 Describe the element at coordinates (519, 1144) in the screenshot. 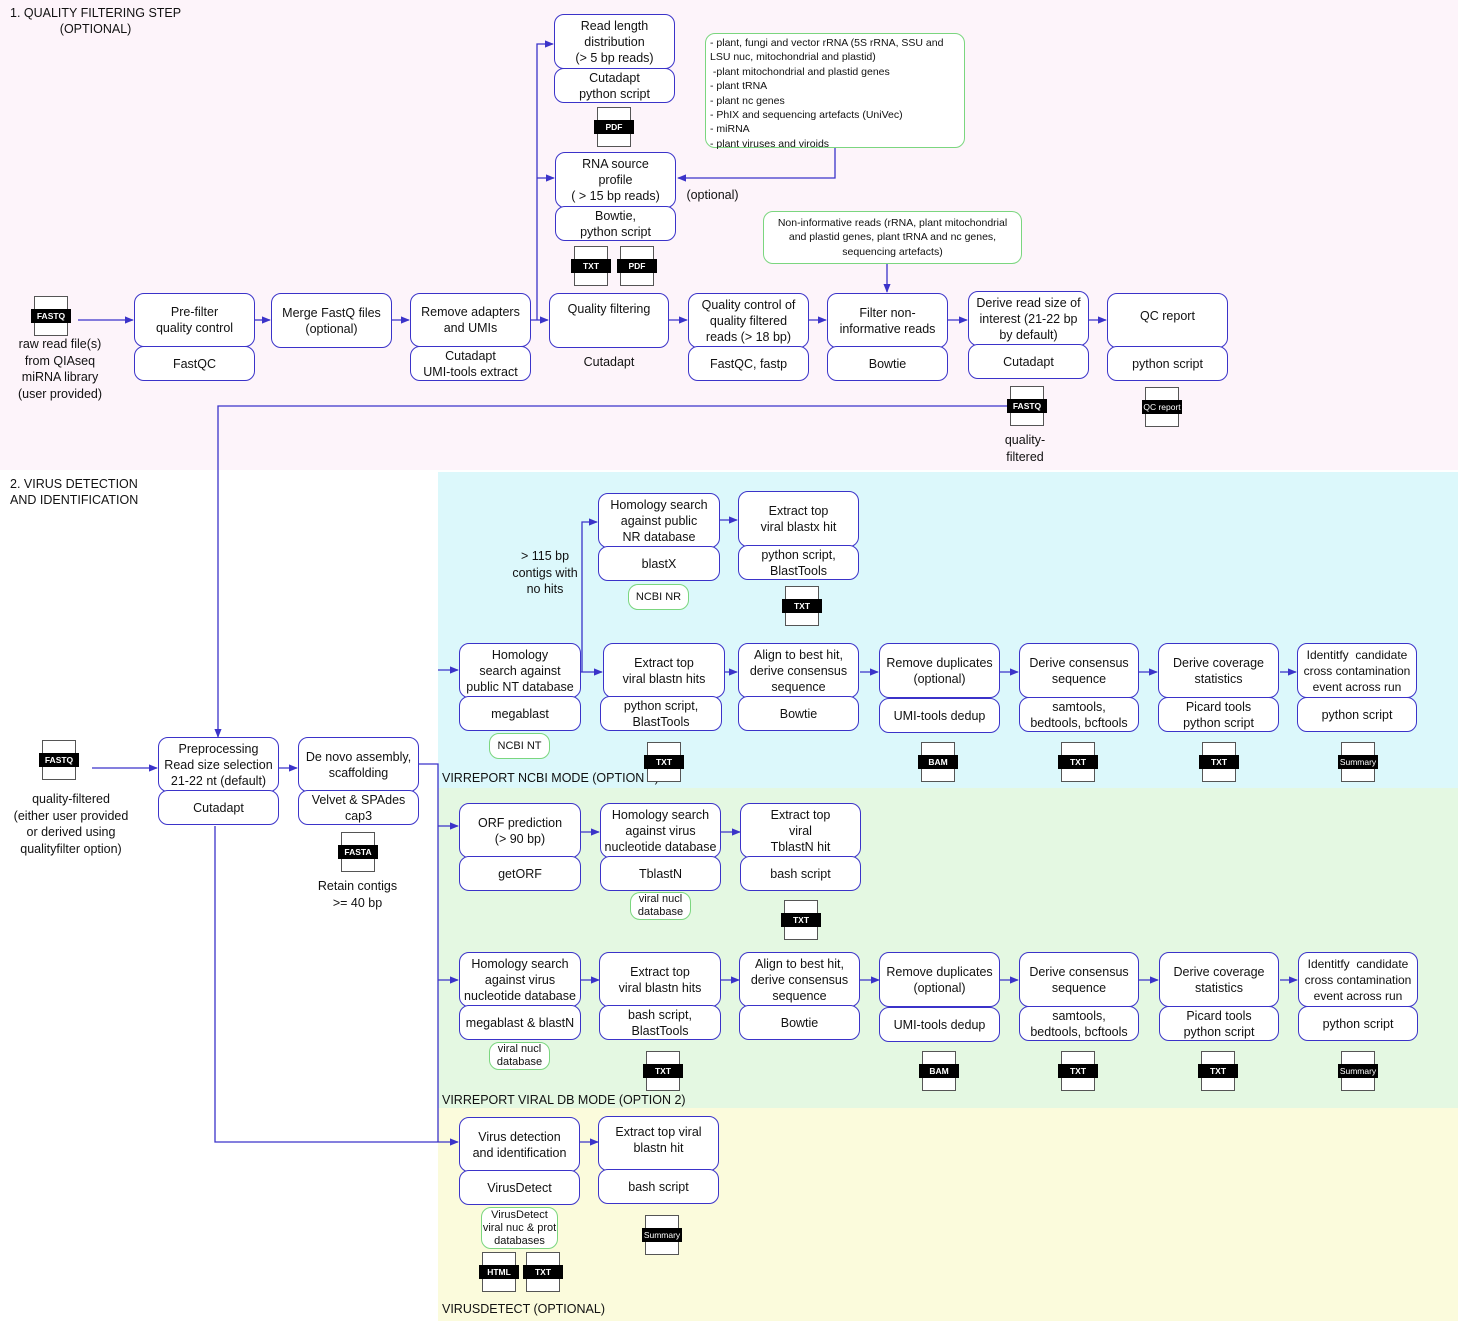

I see `virus-detection-step: Virus detection and identification` at that location.